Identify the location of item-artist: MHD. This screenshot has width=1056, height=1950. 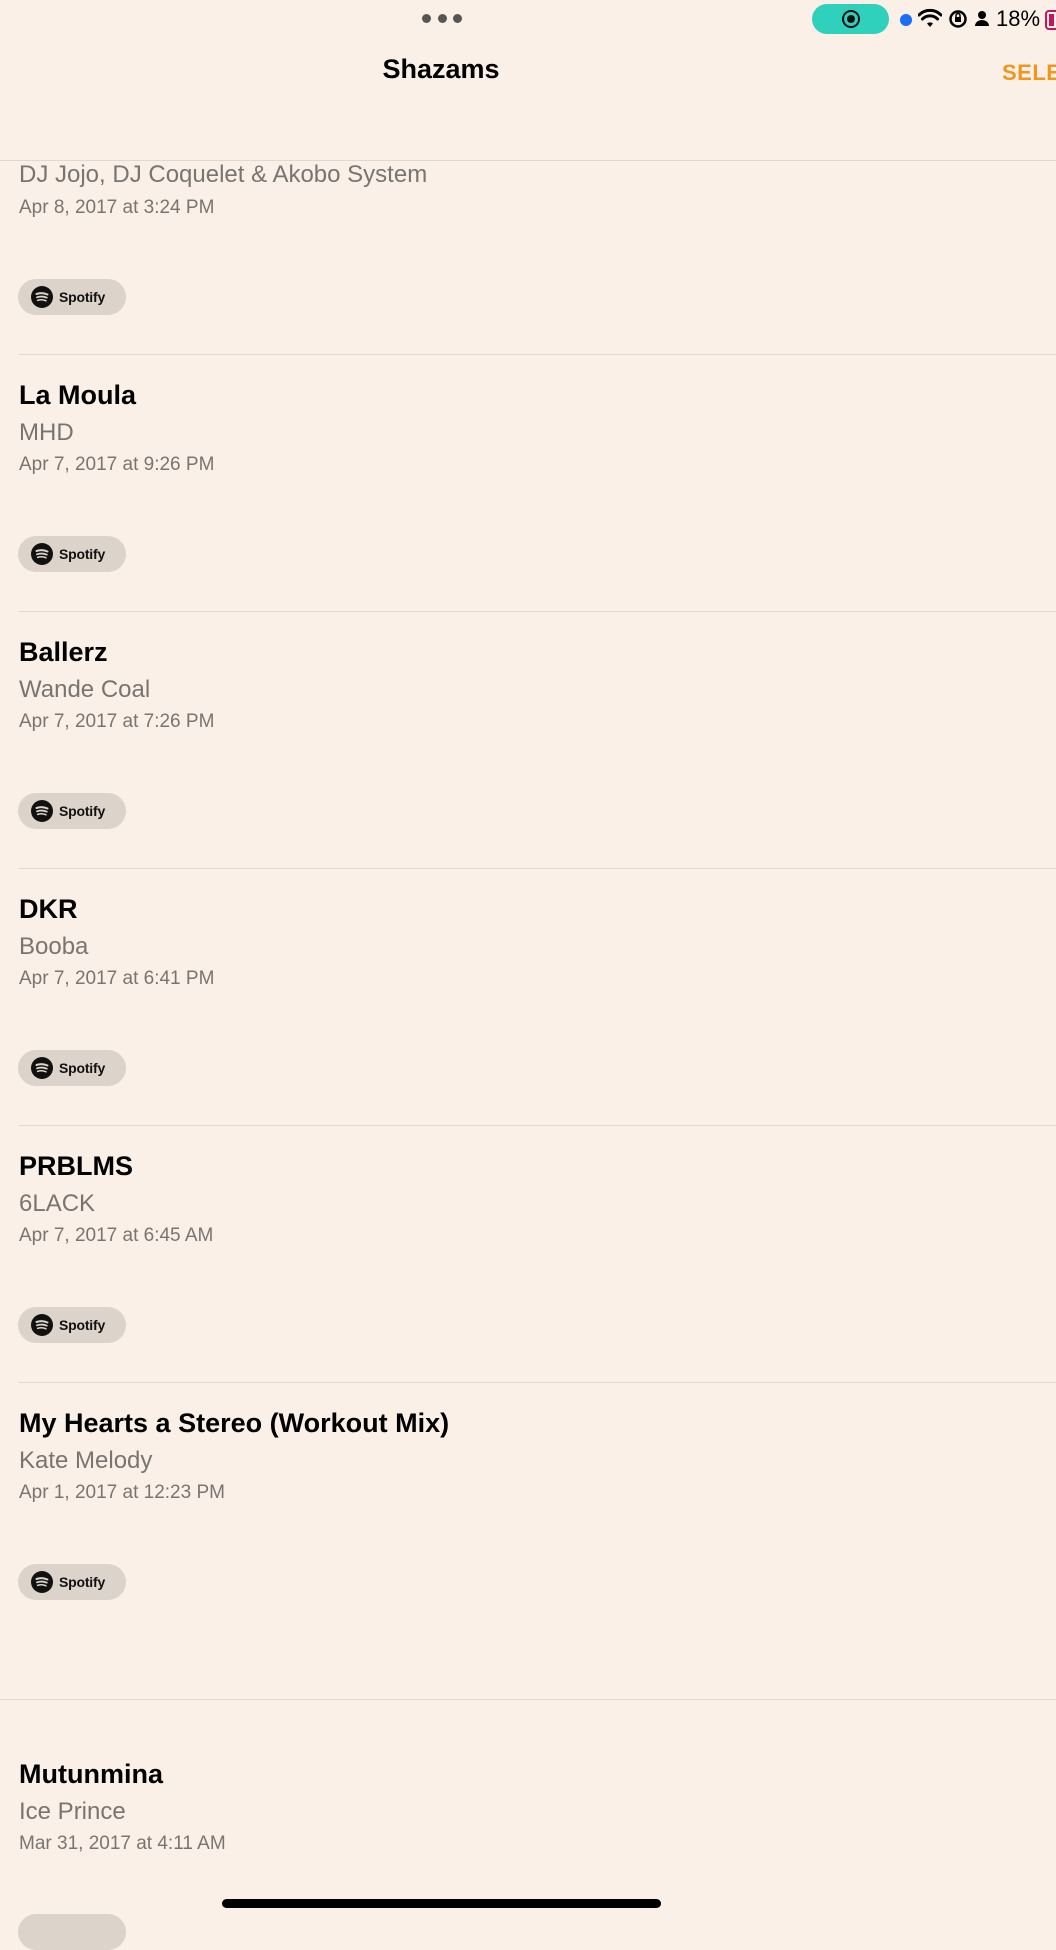
(46, 432).